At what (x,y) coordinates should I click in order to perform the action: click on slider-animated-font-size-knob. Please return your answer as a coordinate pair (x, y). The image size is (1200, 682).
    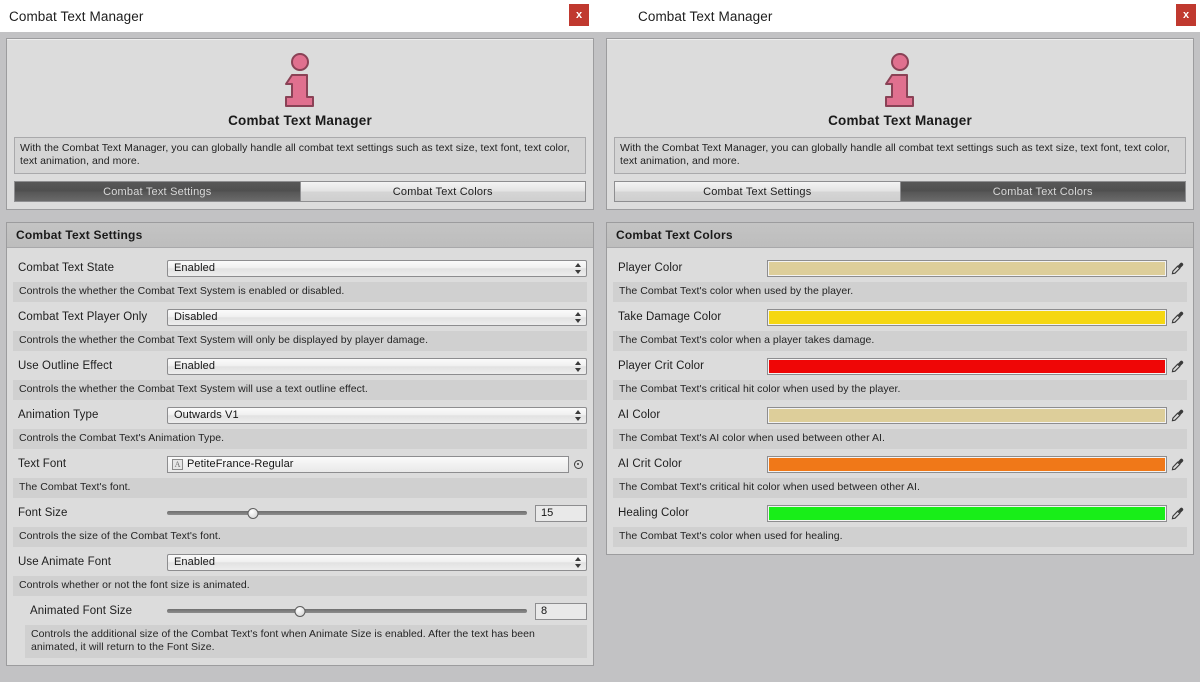
    Looking at the image, I should click on (300, 611).